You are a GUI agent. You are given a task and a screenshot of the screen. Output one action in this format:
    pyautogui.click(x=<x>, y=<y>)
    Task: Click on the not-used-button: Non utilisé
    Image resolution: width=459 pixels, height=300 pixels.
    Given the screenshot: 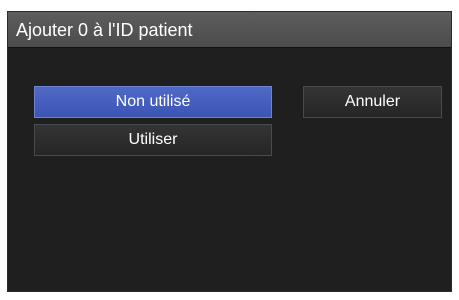 What is the action you would take?
    pyautogui.click(x=153, y=102)
    